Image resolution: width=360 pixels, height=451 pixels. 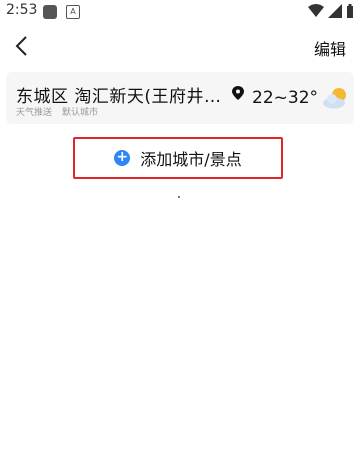 What do you see at coordinates (34, 113) in the screenshot?
I see `weather-push-tag: 天气推送` at bounding box center [34, 113].